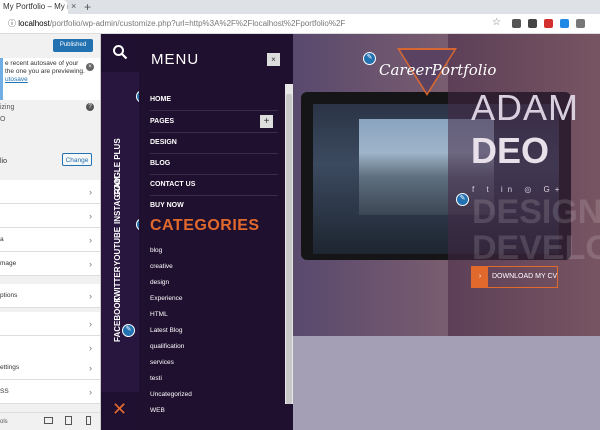 The height and width of the screenshot is (430, 600). Describe the element at coordinates (7, 107) in the screenshot. I see `customizing-label: izing` at that location.